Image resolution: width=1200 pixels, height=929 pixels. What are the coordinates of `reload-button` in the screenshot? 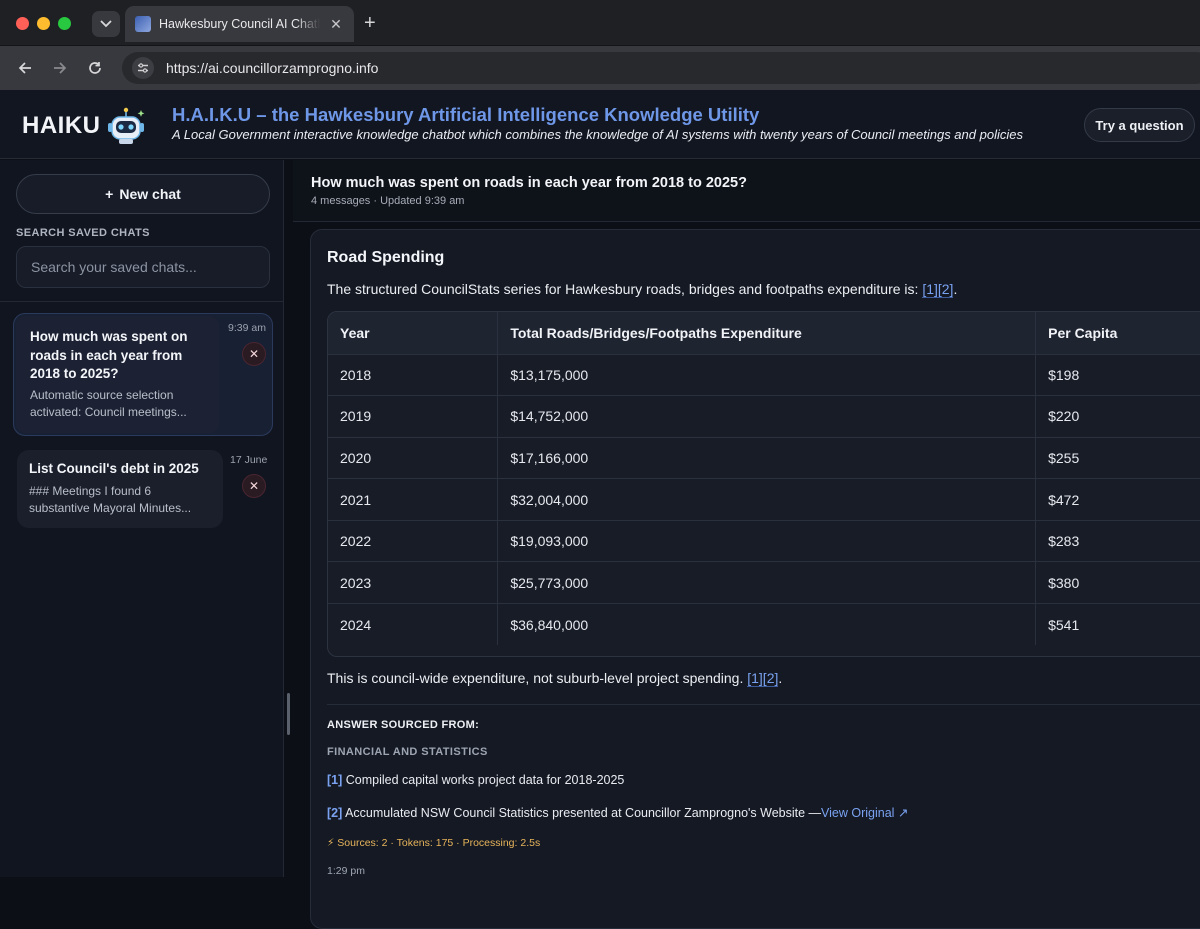 It's located at (95, 68).